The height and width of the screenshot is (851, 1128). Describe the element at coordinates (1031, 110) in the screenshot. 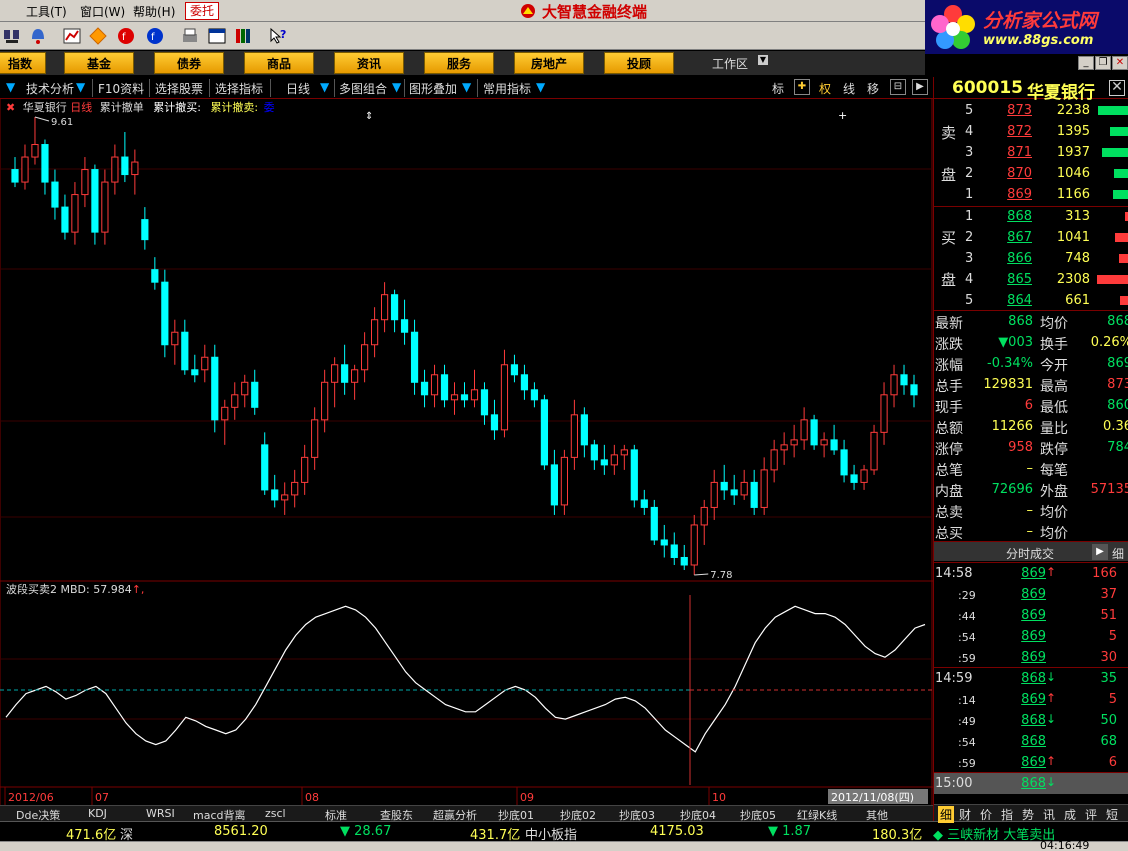

I see `sell-row: 5 873 2238` at that location.